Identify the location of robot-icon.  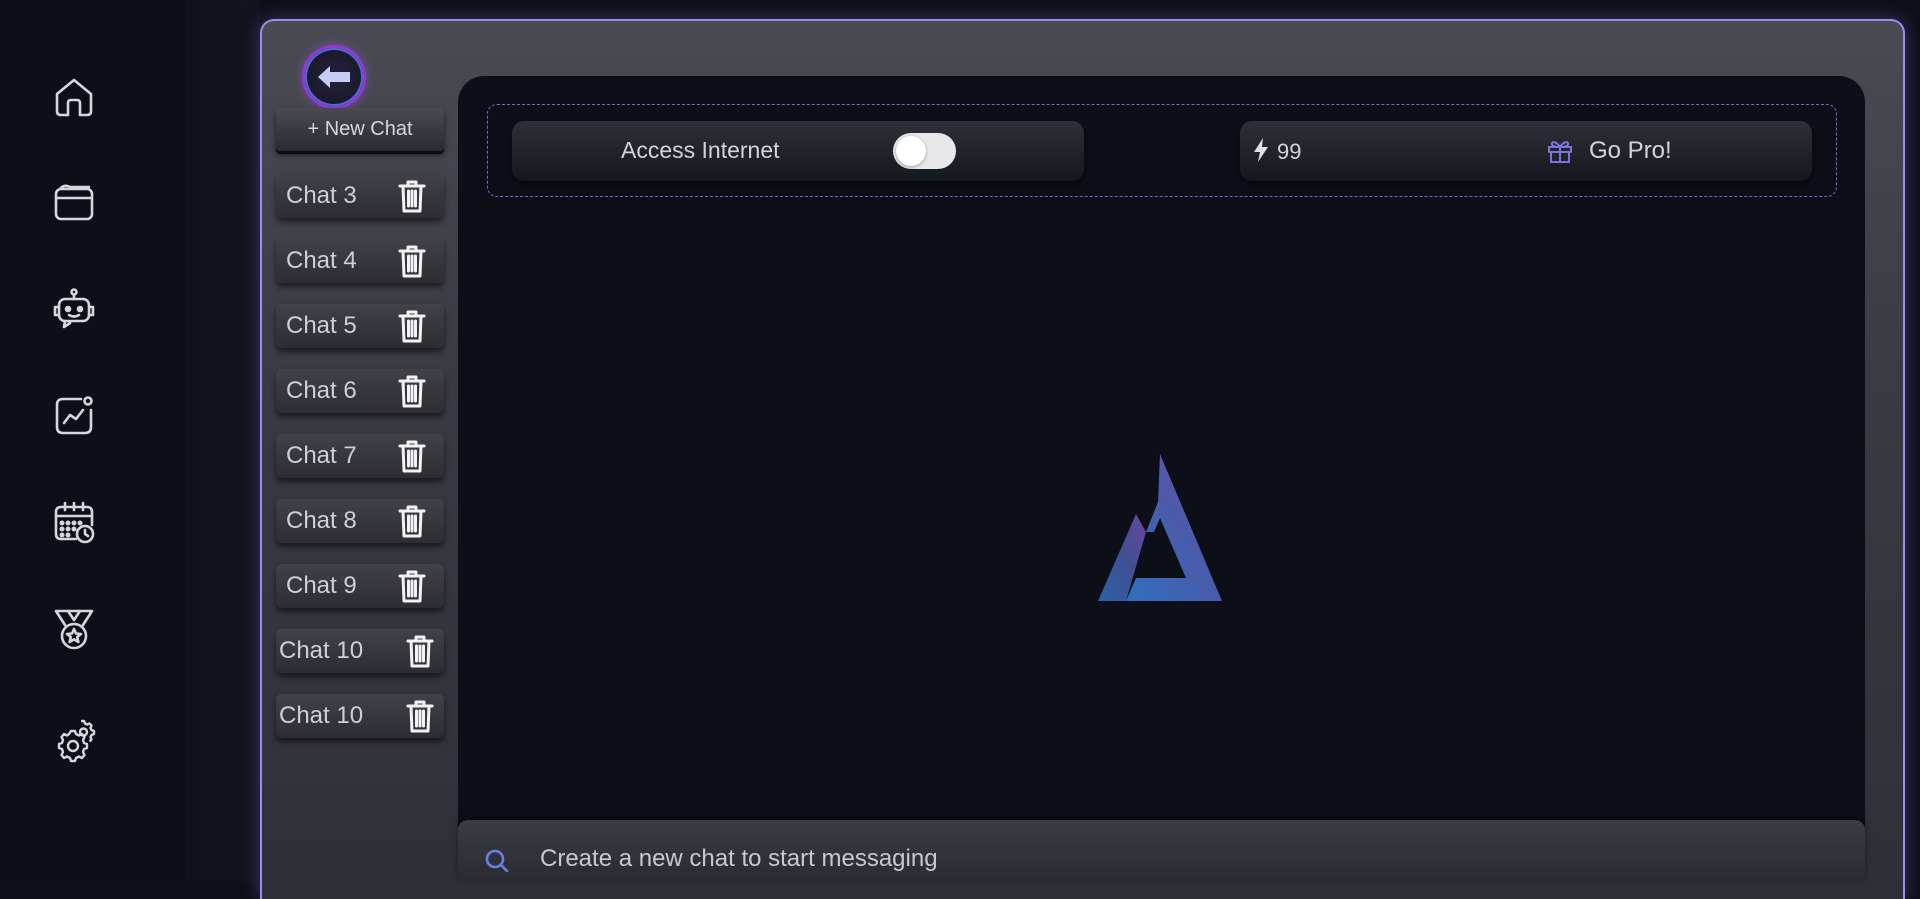
(74, 308).